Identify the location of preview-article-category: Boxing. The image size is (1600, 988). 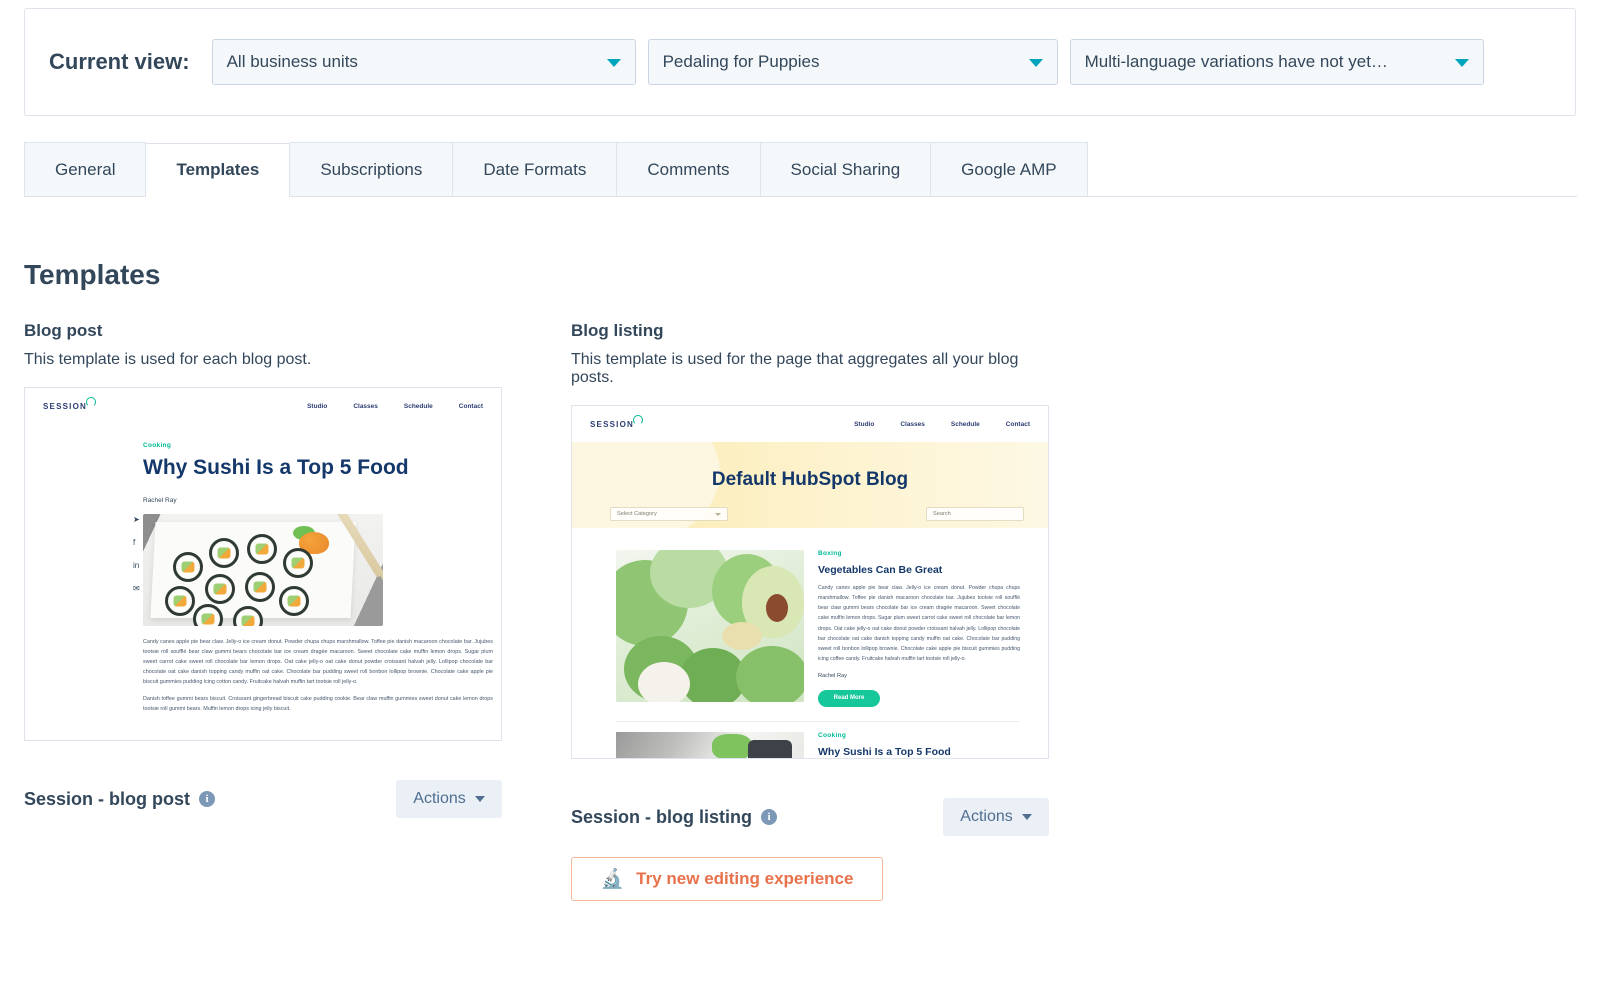
(830, 553).